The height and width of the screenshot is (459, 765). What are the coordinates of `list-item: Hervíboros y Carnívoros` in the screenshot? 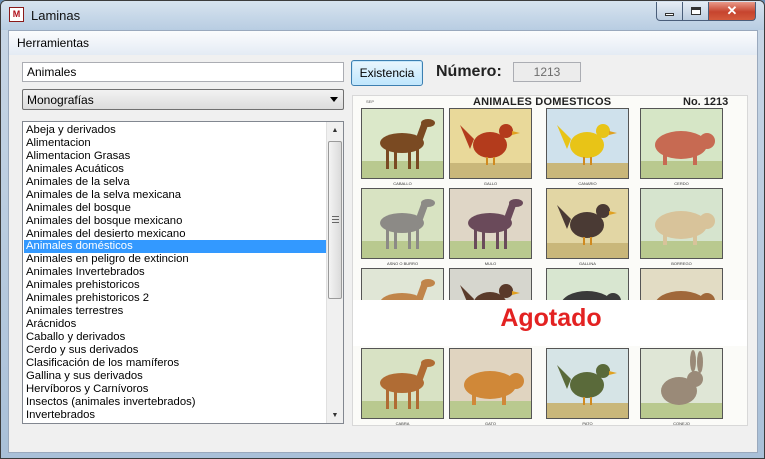 It's located at (175, 389).